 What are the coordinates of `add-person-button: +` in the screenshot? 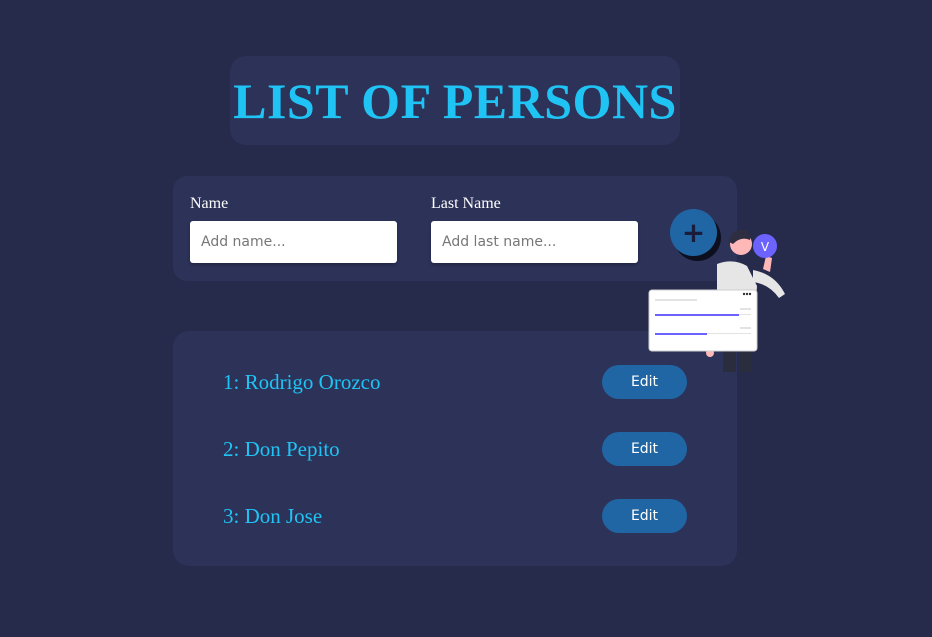 It's located at (693, 232).